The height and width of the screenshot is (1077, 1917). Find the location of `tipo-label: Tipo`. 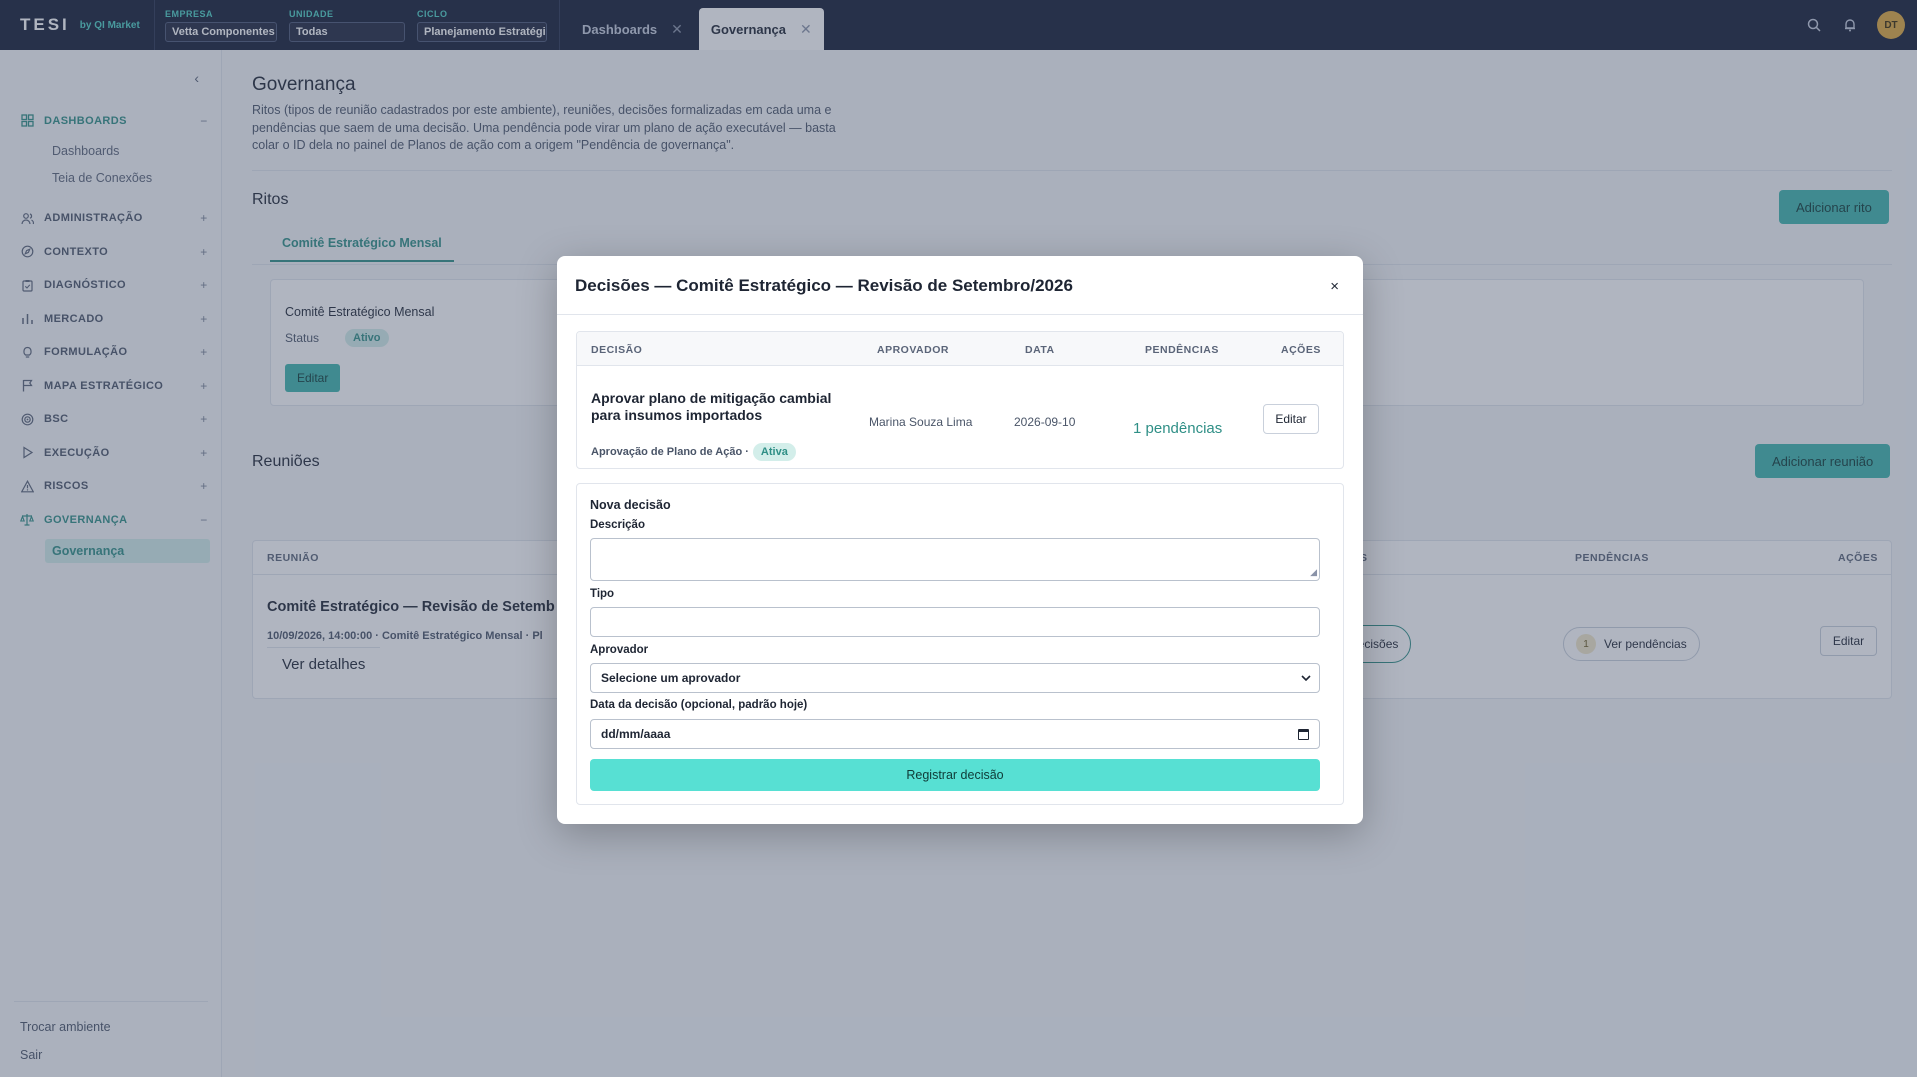

tipo-label: Tipo is located at coordinates (602, 594).